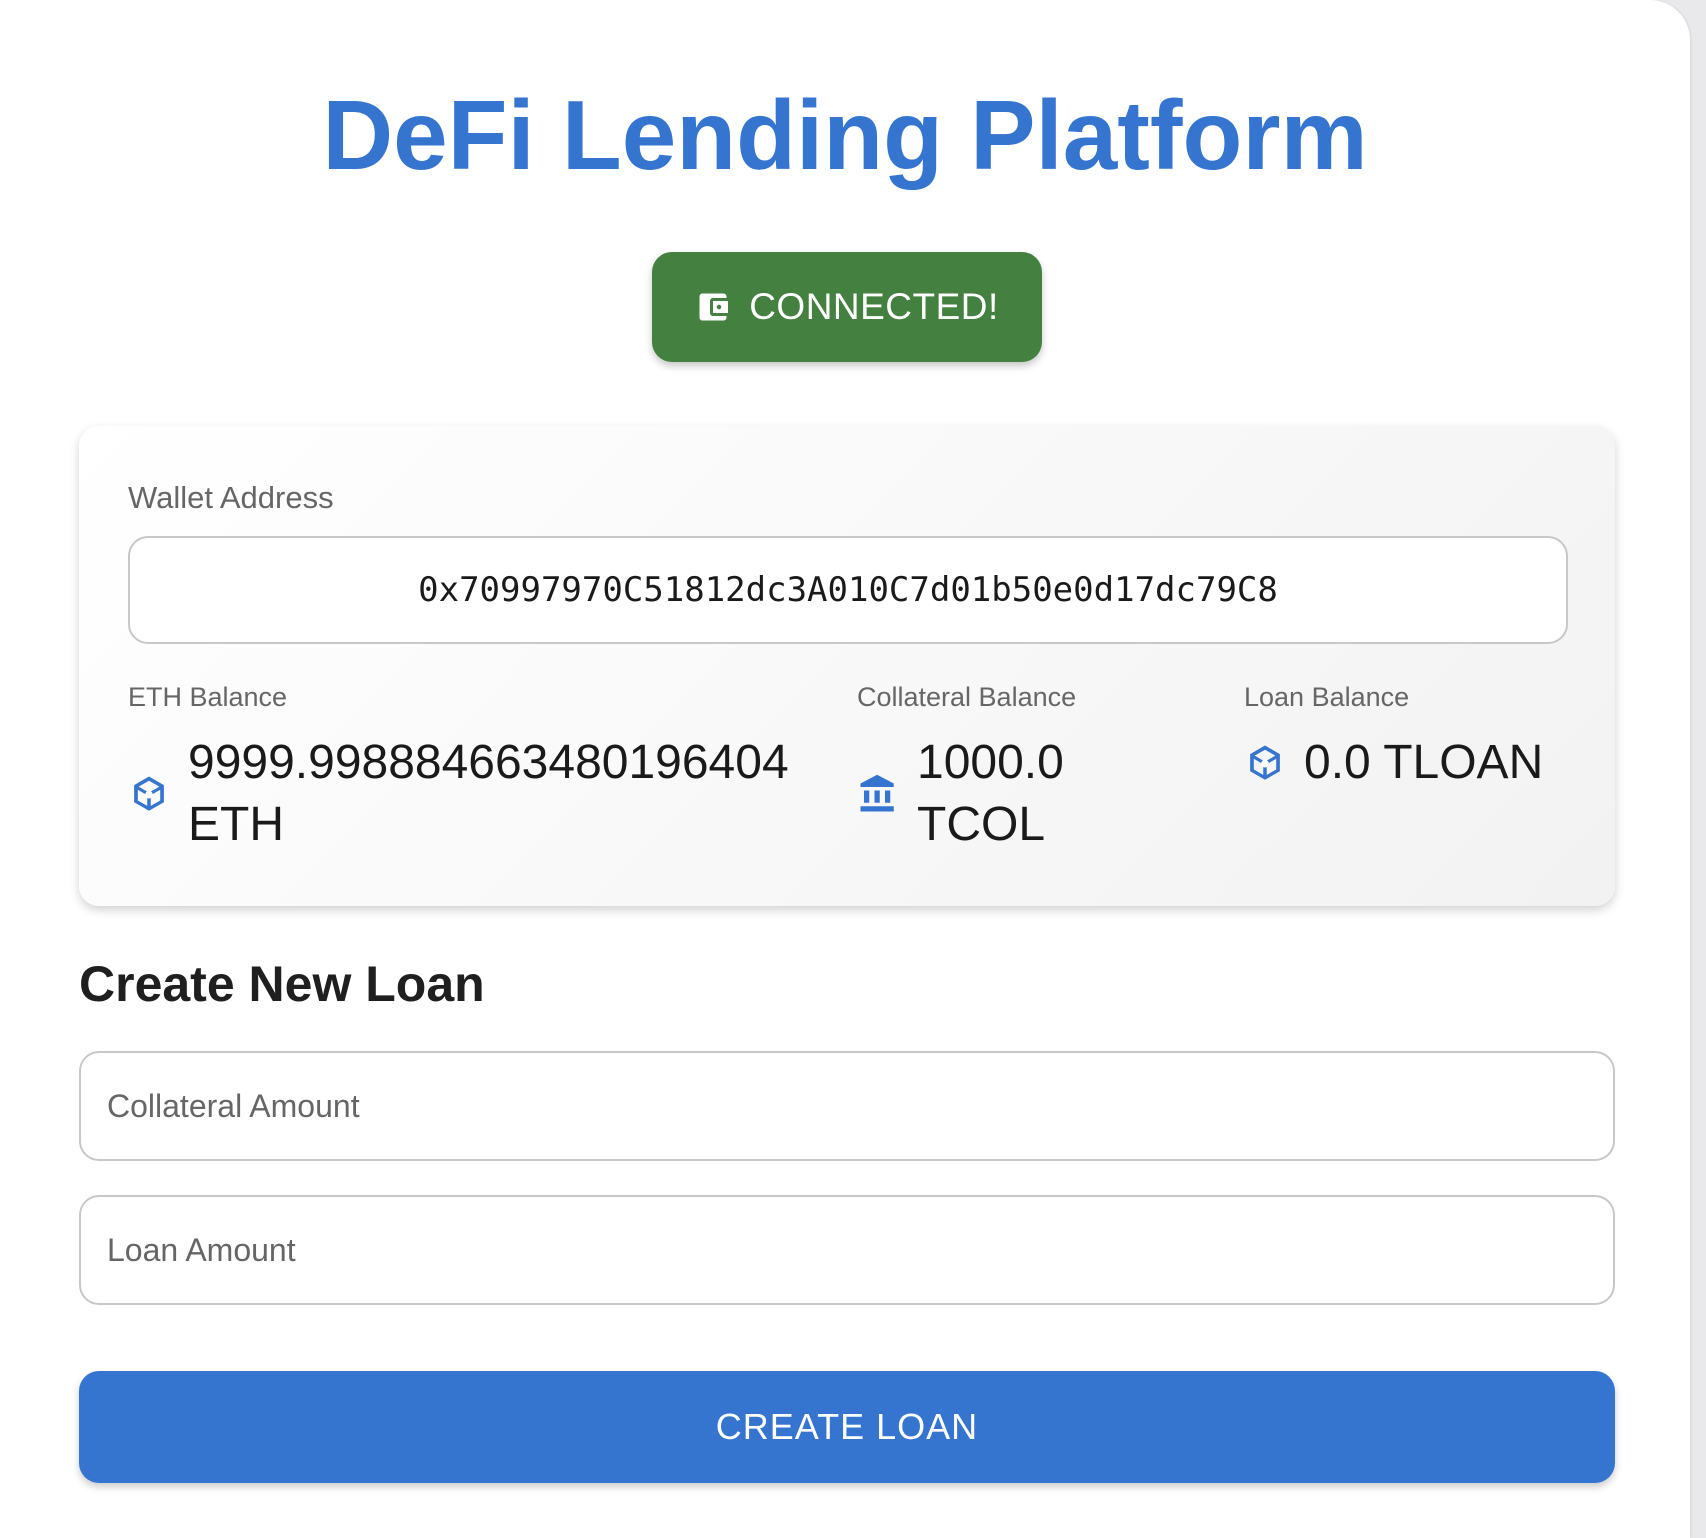 The width and height of the screenshot is (1706, 1538). Describe the element at coordinates (874, 306) in the screenshot. I see `wallet-connect-label: CONNECTED!` at that location.